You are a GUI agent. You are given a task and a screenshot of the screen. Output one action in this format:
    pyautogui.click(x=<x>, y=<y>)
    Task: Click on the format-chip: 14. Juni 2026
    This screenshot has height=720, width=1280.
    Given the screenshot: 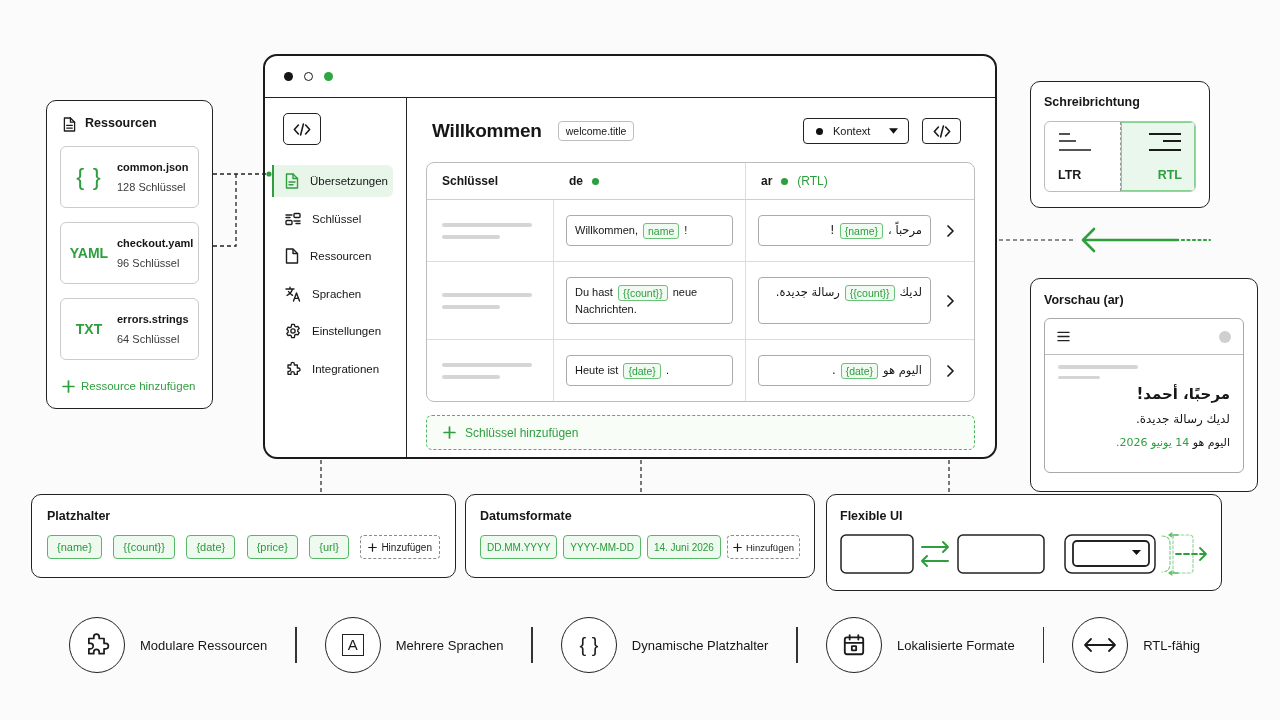 What is the action you would take?
    pyautogui.click(x=683, y=547)
    